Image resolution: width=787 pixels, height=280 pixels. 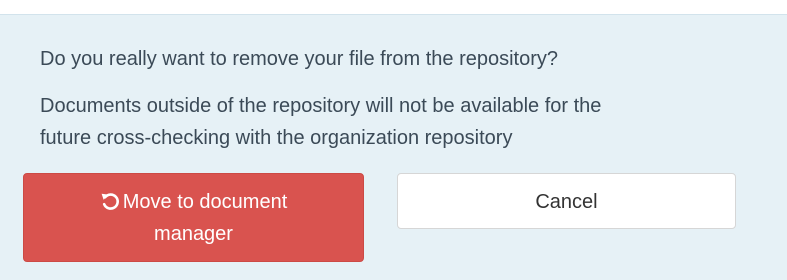 I want to click on cancel-button-label: Cancel, so click(x=566, y=202).